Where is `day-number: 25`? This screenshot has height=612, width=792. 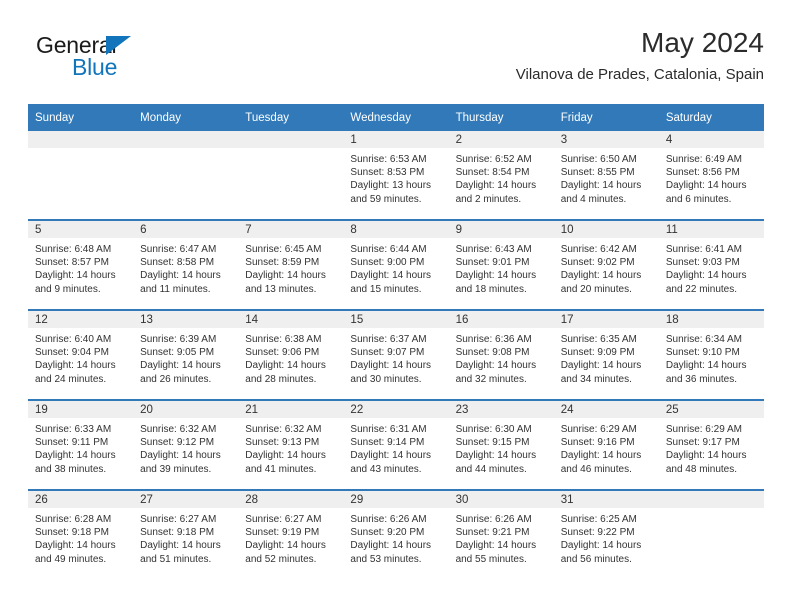
day-number: 25 is located at coordinates (711, 409).